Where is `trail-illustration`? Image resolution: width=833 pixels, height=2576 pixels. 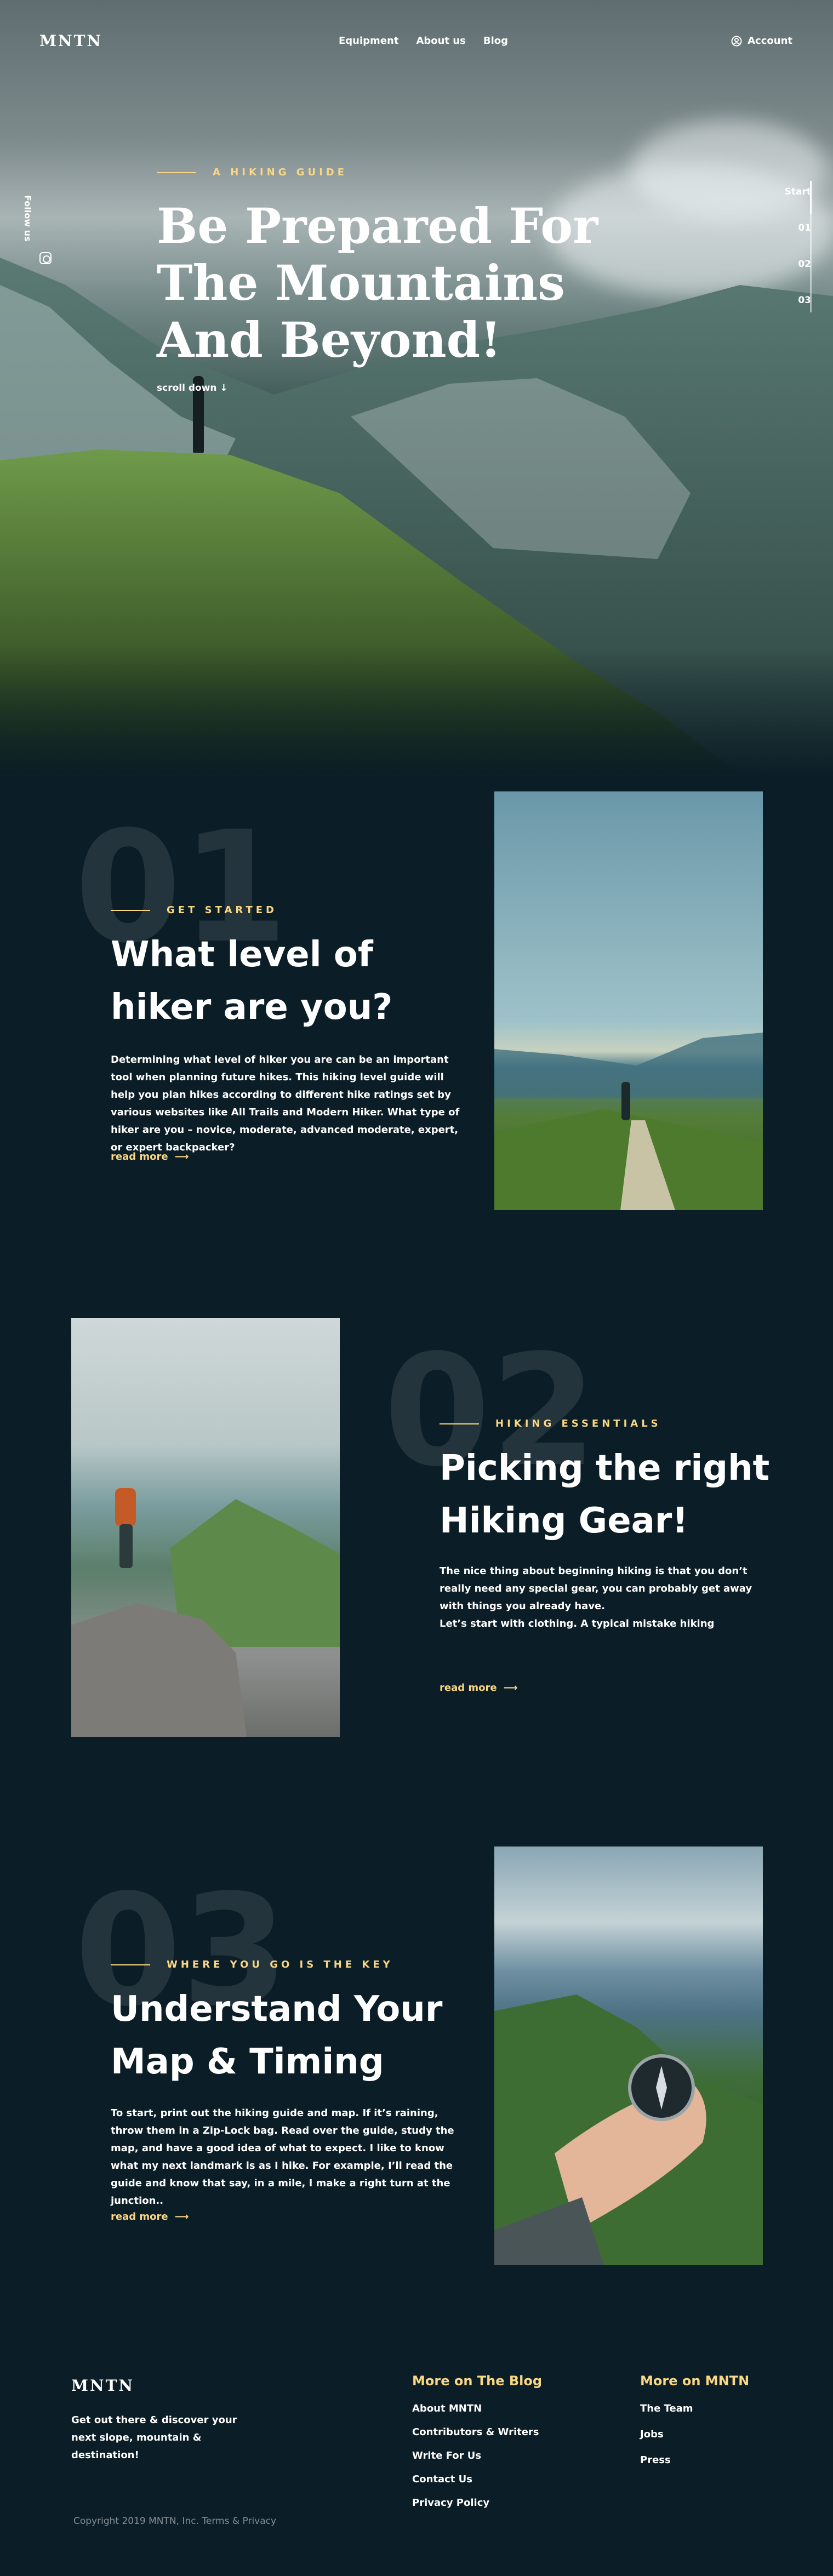
trail-illustration is located at coordinates (628, 1121).